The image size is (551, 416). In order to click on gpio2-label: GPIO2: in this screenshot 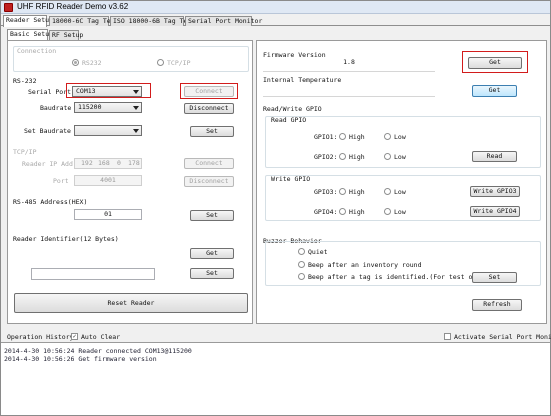, I will do `click(326, 157)`.